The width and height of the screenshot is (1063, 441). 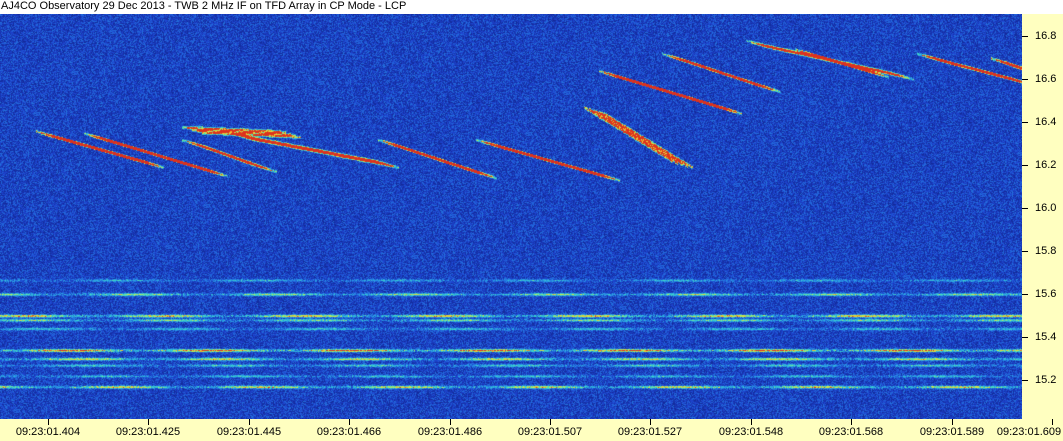 What do you see at coordinates (1046, 251) in the screenshot?
I see `y-tick-label: 15.8` at bounding box center [1046, 251].